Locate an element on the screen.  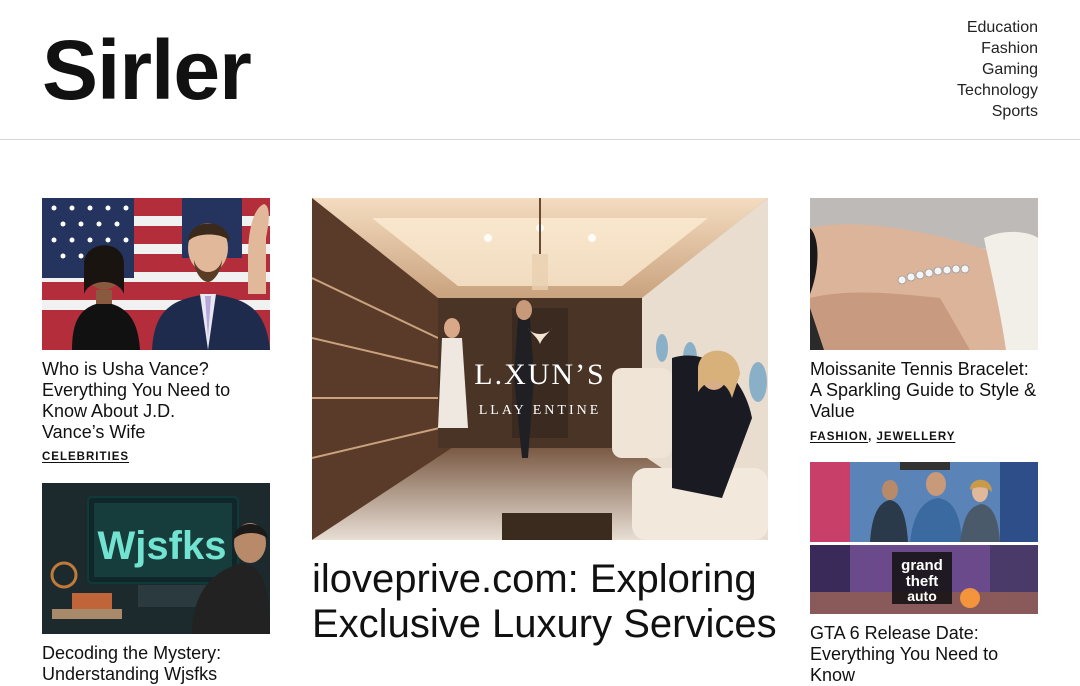
article-thumbnail: grand theft auto is located at coordinates (924, 538).